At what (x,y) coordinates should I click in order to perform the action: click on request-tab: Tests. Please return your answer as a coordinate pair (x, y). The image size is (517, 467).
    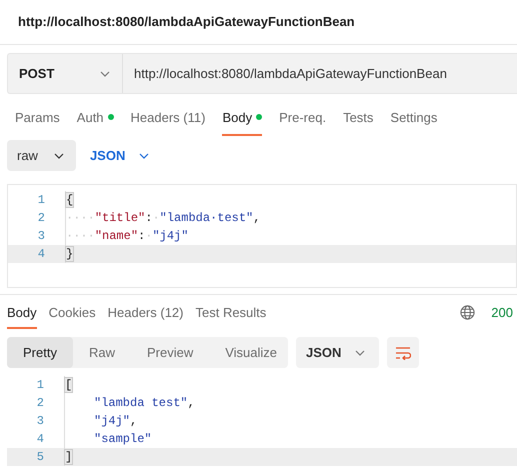
    Looking at the image, I should click on (358, 115).